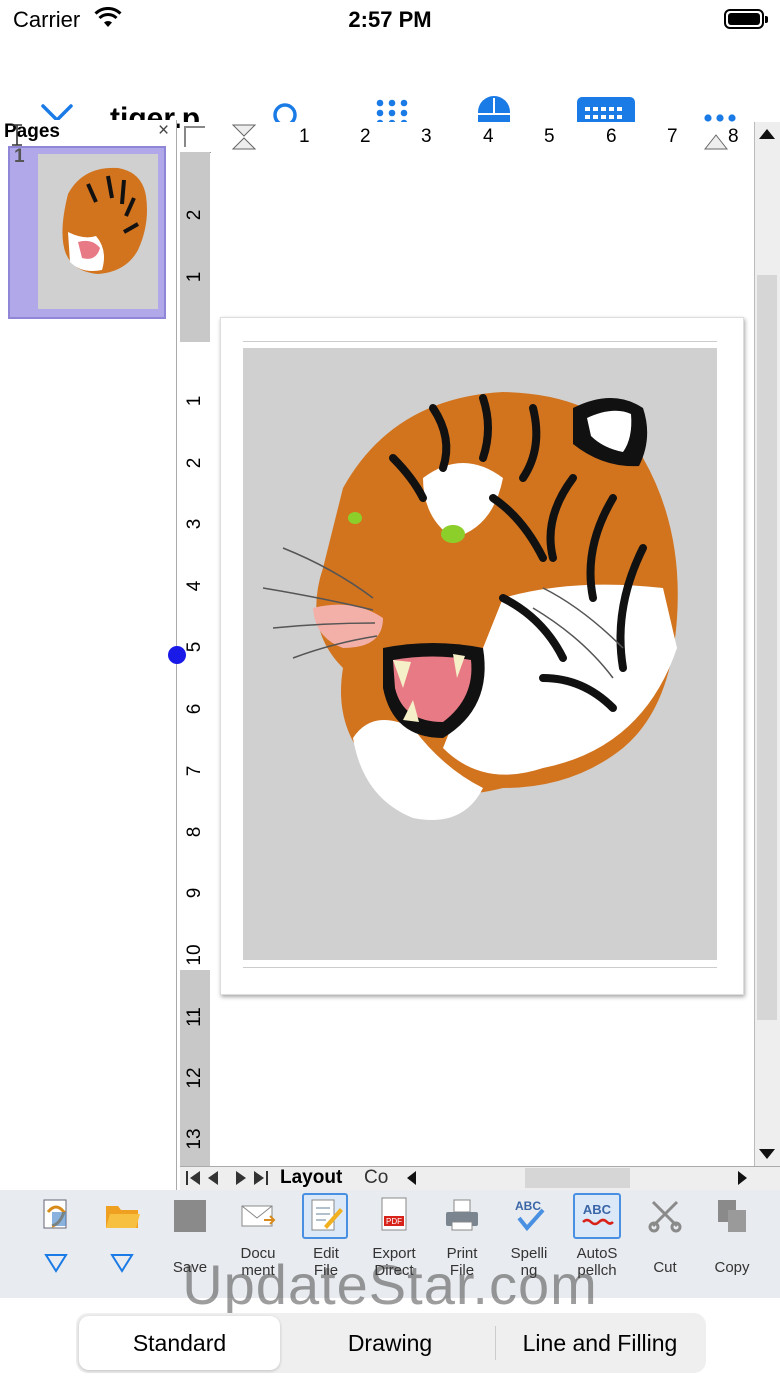 The height and width of the screenshot is (1387, 780). What do you see at coordinates (244, 137) in the screenshot?
I see `left-indent-marker-icon` at bounding box center [244, 137].